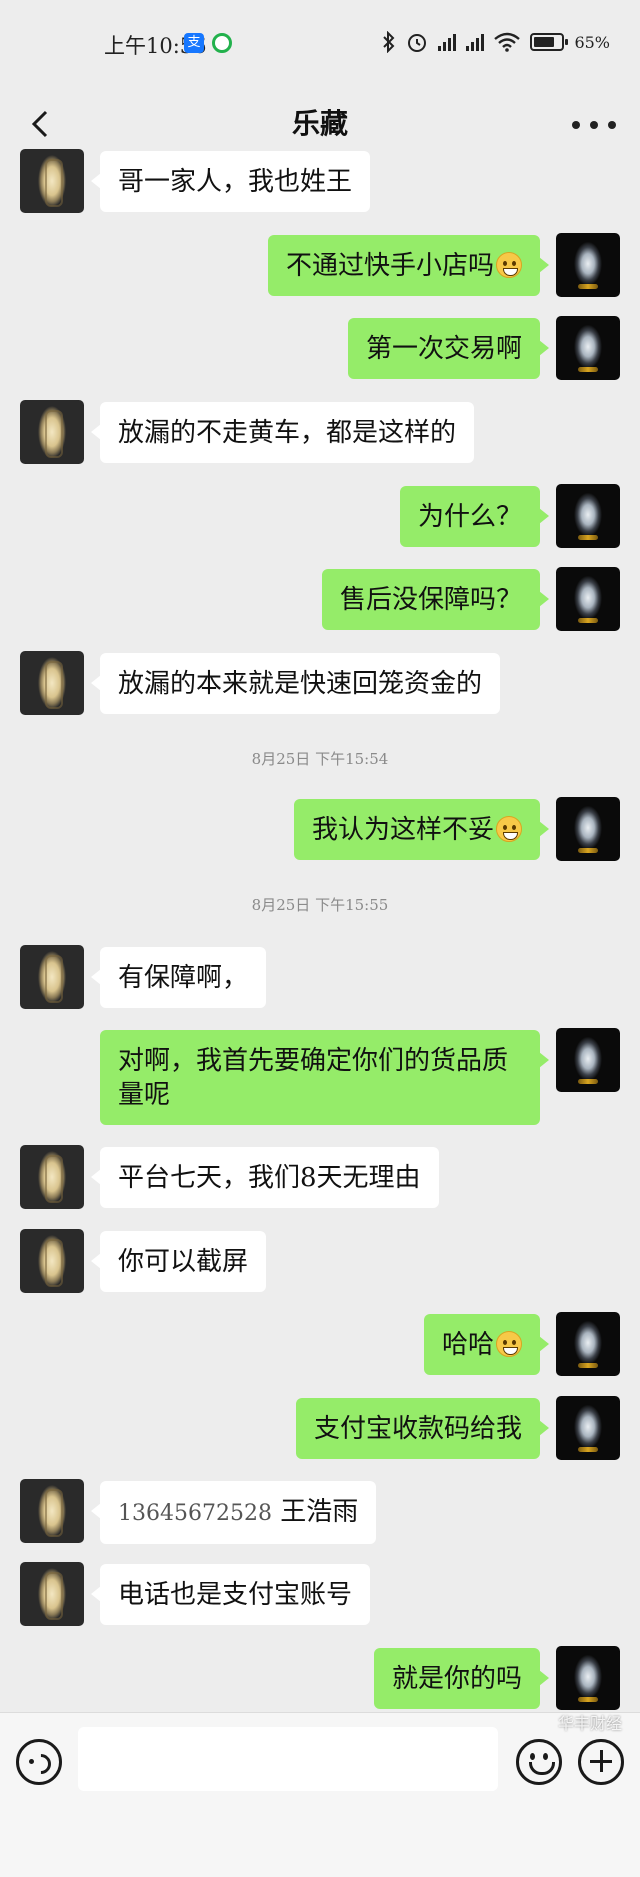 This screenshot has width=640, height=1877. I want to click on message-bubble: 哈哈, so click(486, 1344).